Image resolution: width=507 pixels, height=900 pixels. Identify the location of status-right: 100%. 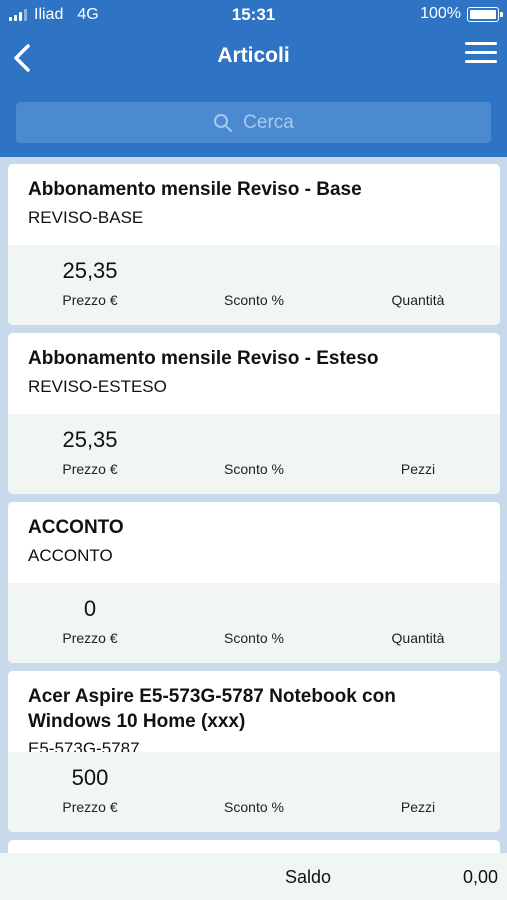
(461, 14).